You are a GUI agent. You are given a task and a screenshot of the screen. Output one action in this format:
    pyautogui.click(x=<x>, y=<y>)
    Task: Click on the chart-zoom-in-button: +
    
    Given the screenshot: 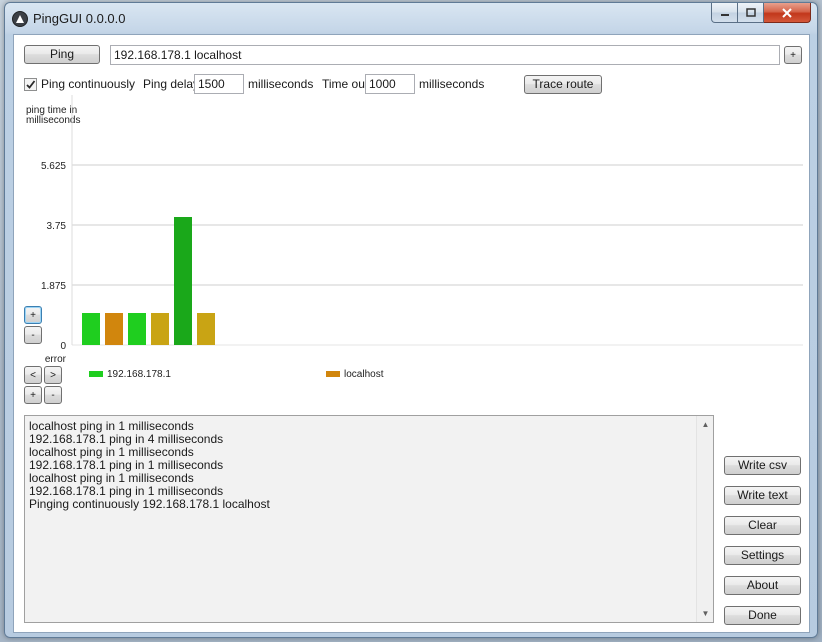 What is the action you would take?
    pyautogui.click(x=33, y=315)
    